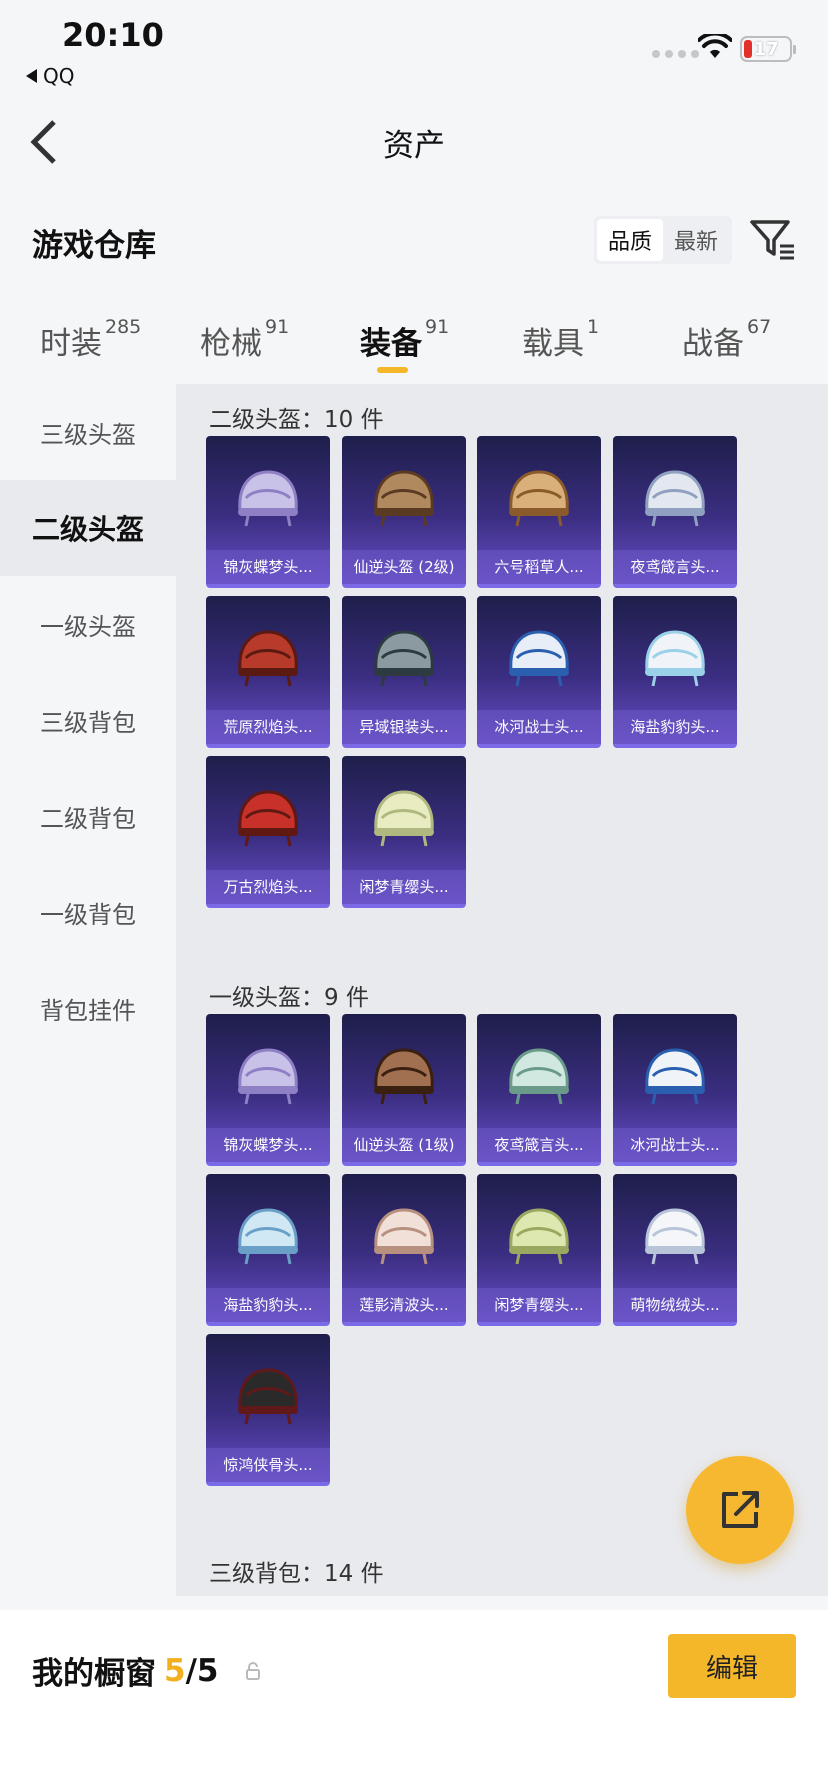 The image size is (828, 1792). I want to click on tab-firearms: 枪械 91, so click(245, 339).